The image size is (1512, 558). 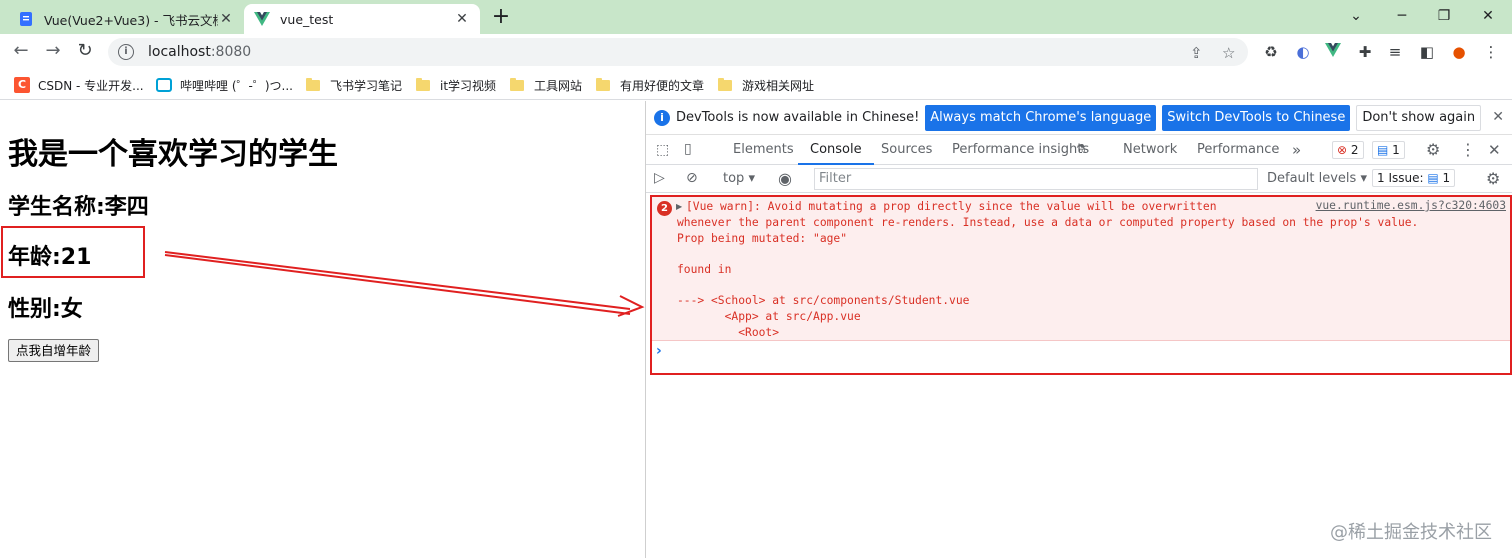 What do you see at coordinates (173, 154) in the screenshot?
I see `page-title: 我是一个喜欢学习的学生` at bounding box center [173, 154].